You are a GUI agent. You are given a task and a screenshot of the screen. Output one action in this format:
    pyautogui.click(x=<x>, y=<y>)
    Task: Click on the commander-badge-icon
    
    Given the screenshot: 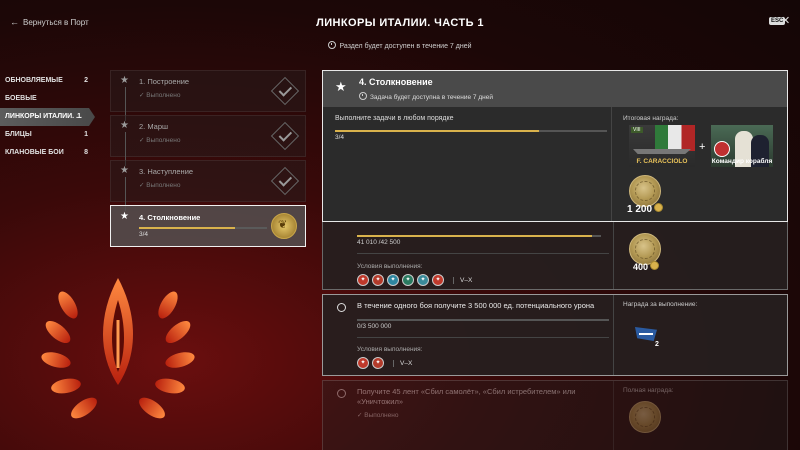 What is the action you would take?
    pyautogui.click(x=722, y=149)
    